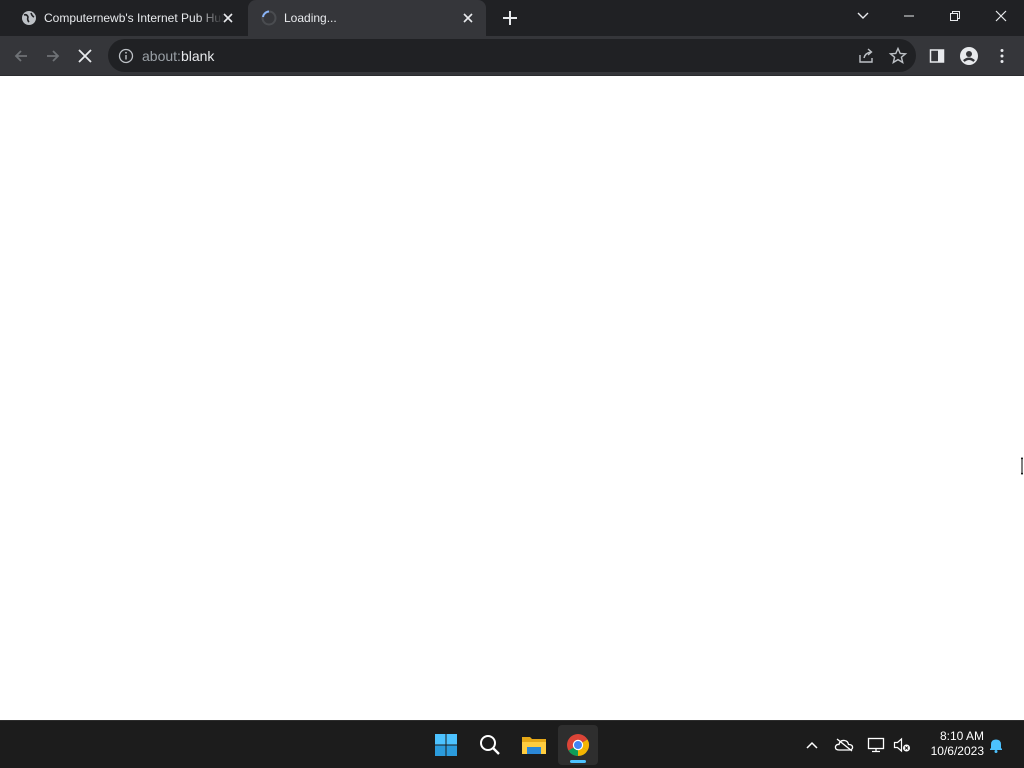 This screenshot has height=768, width=1024. I want to click on notifications-button, so click(996, 745).